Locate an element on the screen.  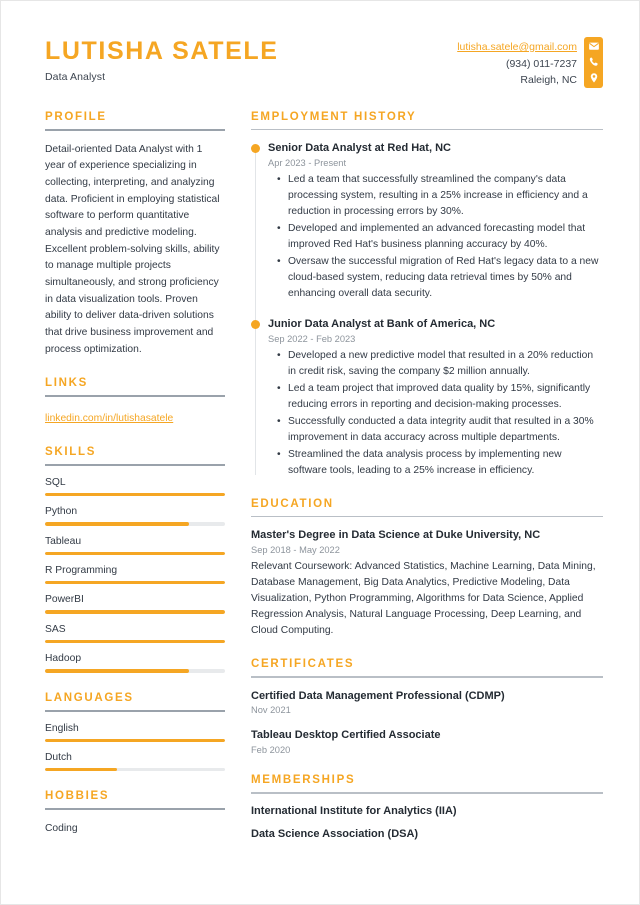
contact-icon-strip is located at coordinates (593, 62).